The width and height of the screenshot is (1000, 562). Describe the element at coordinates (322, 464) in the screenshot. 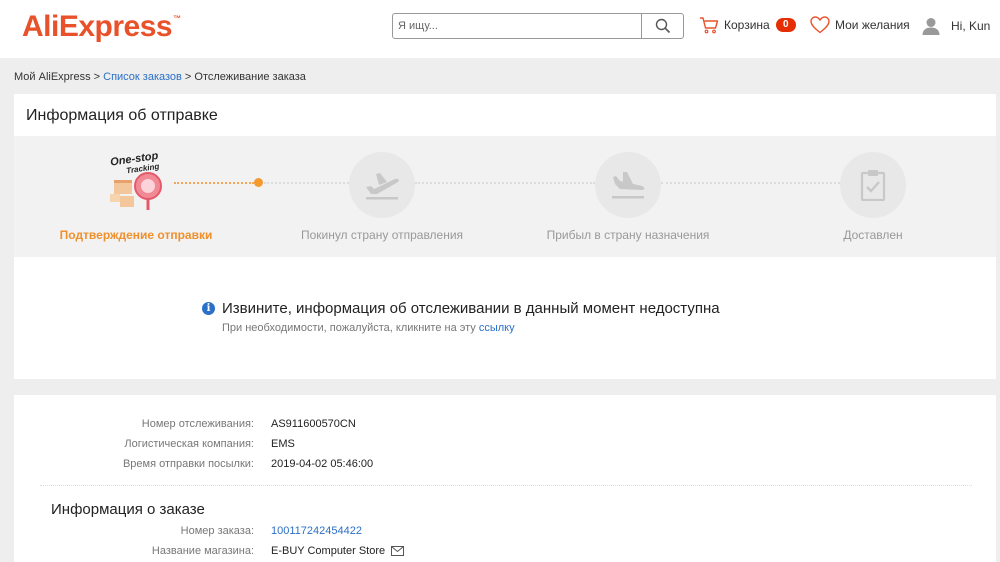

I see `ship-time-value: 2019-04-02 05:46:00` at that location.